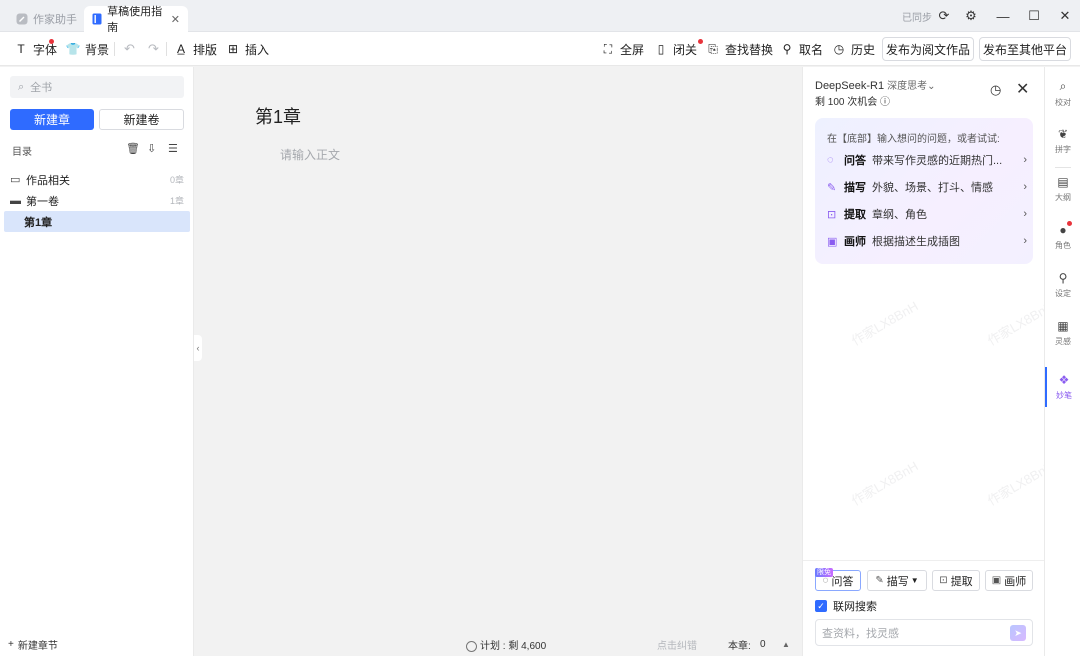  I want to click on trash-icon: 🗑, so click(133, 148).